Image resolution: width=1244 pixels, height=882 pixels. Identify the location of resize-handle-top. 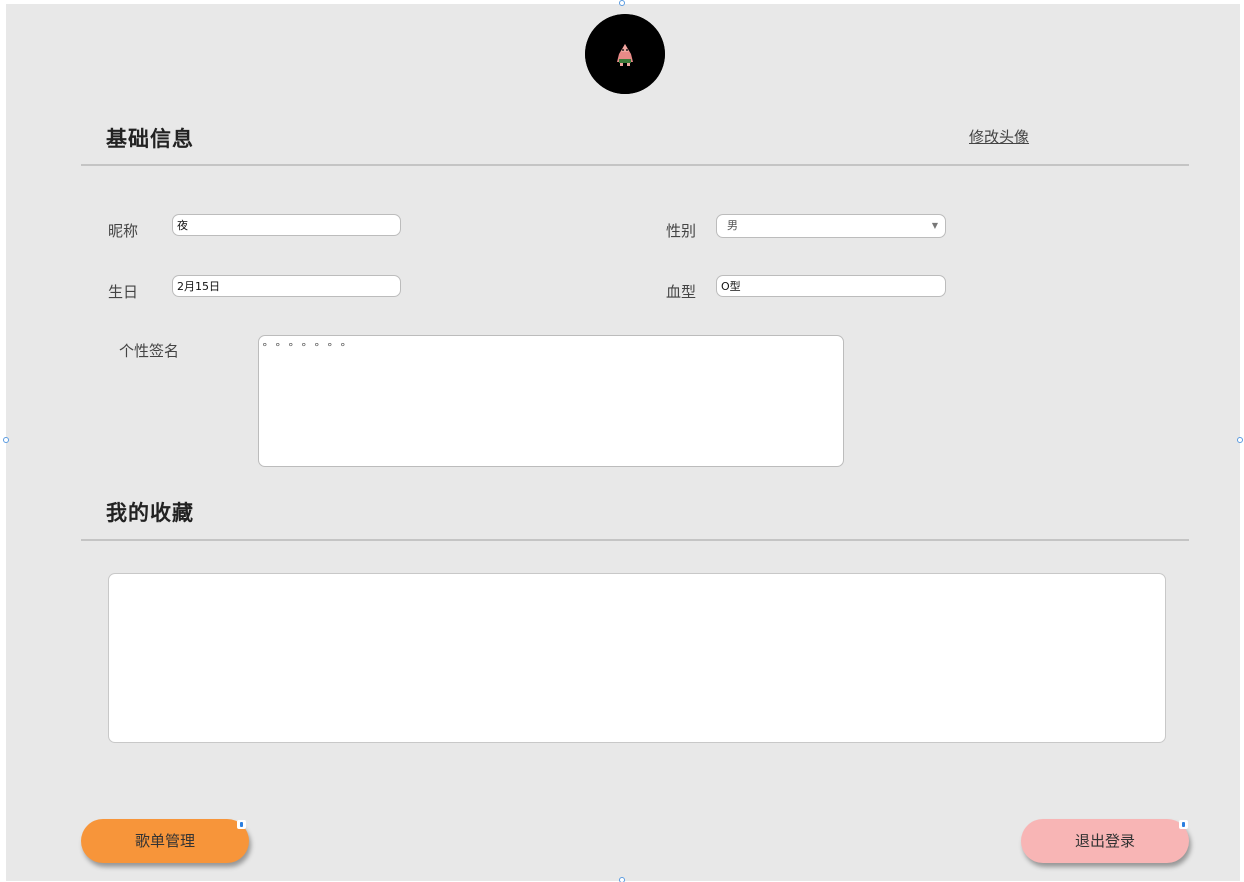
(622, 3).